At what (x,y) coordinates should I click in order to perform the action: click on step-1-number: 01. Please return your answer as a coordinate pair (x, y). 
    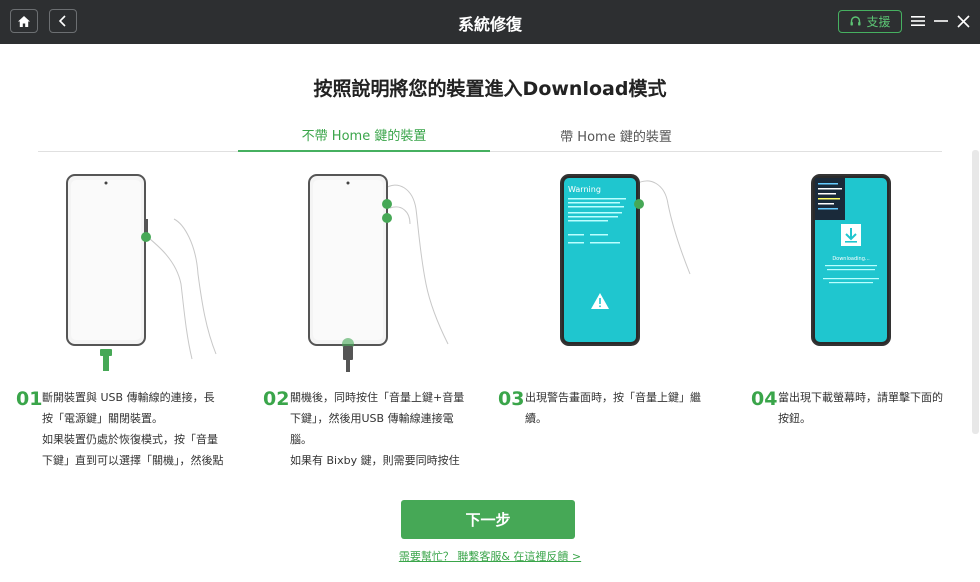
    Looking at the image, I should click on (29, 399).